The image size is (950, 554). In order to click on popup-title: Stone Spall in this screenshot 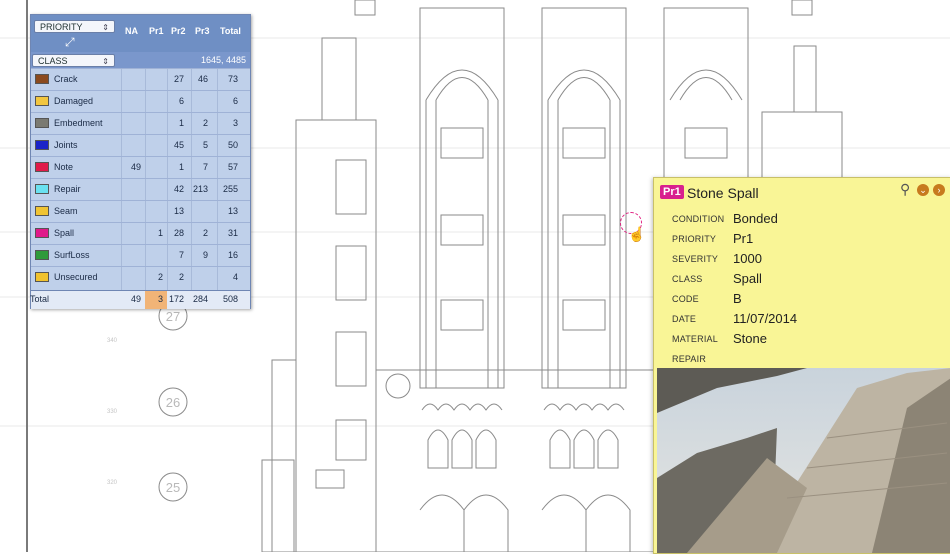, I will do `click(723, 193)`.